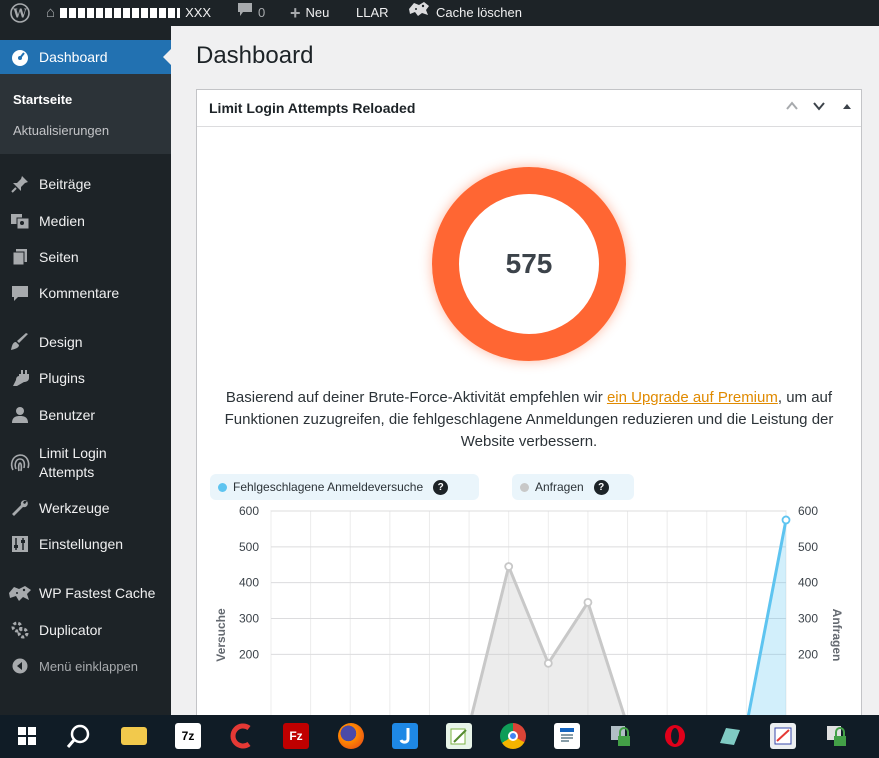  Describe the element at coordinates (97, 592) in the screenshot. I see `menu-wp-fastest-cache-label: WP Fastest Cache` at that location.